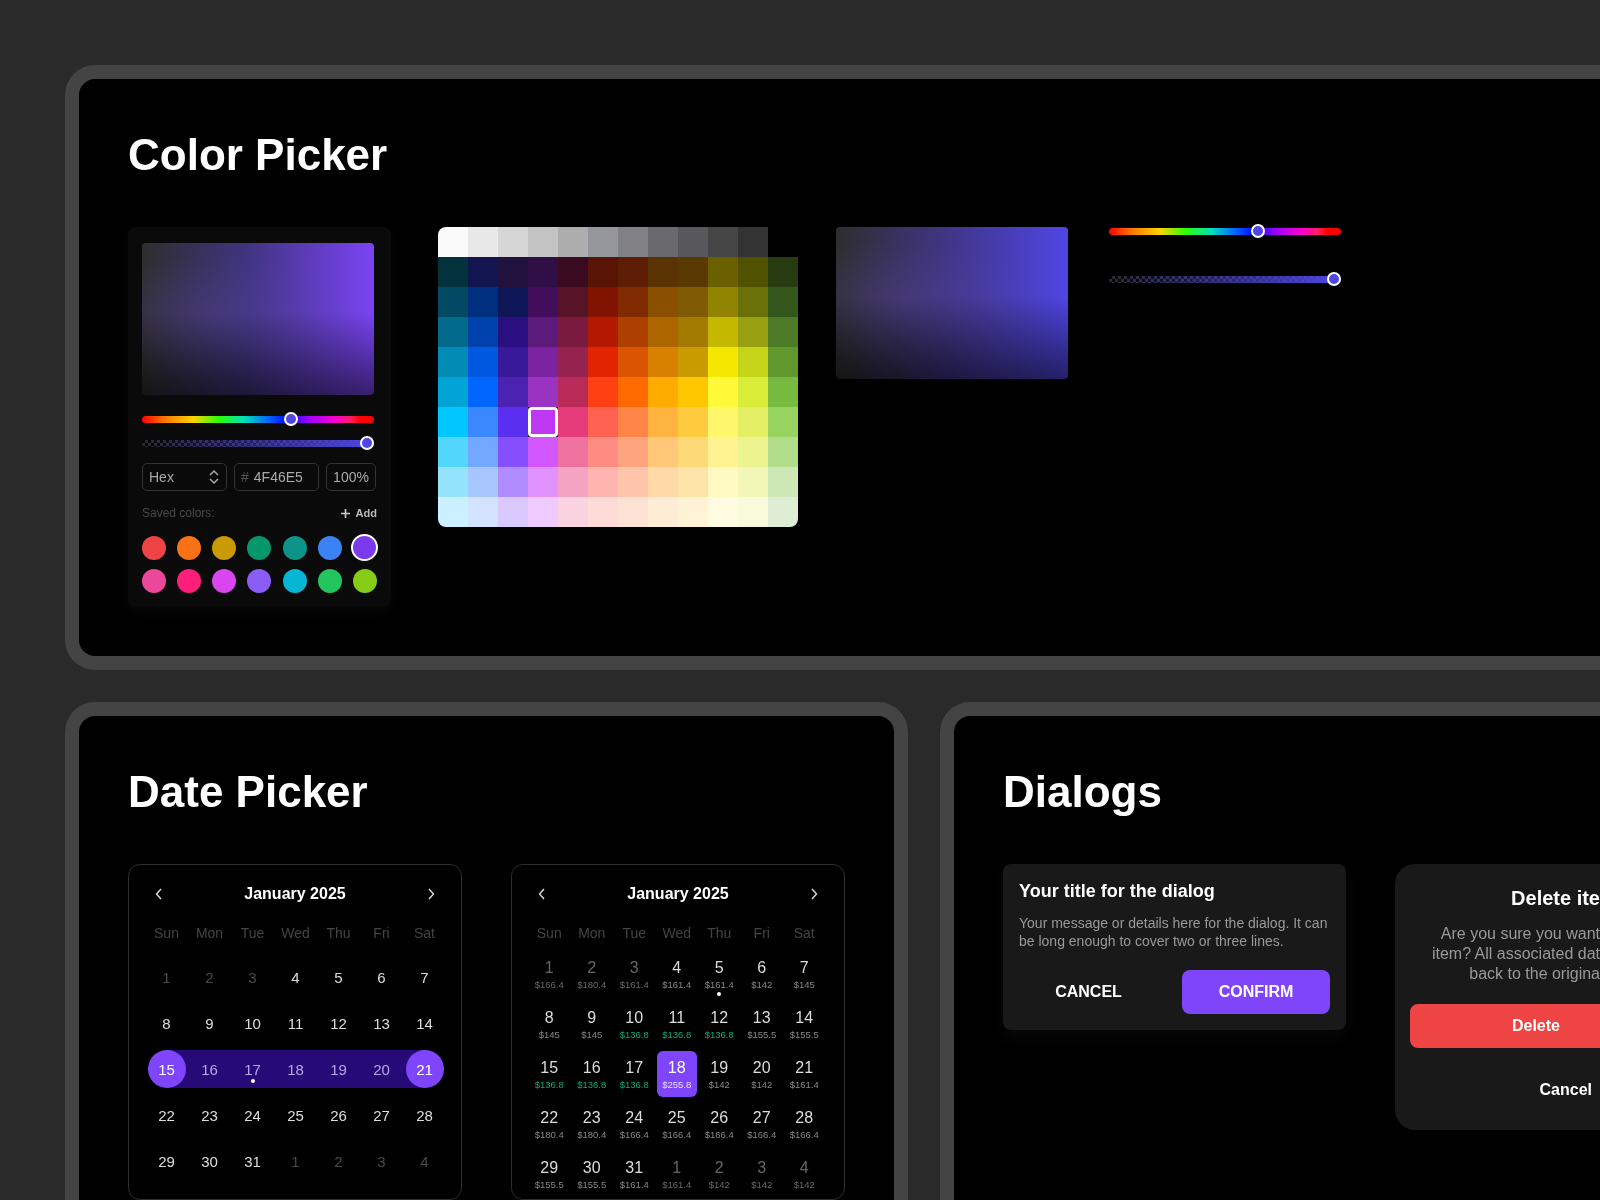  I want to click on calendar-day: 11 $136.8, so click(676, 1024).